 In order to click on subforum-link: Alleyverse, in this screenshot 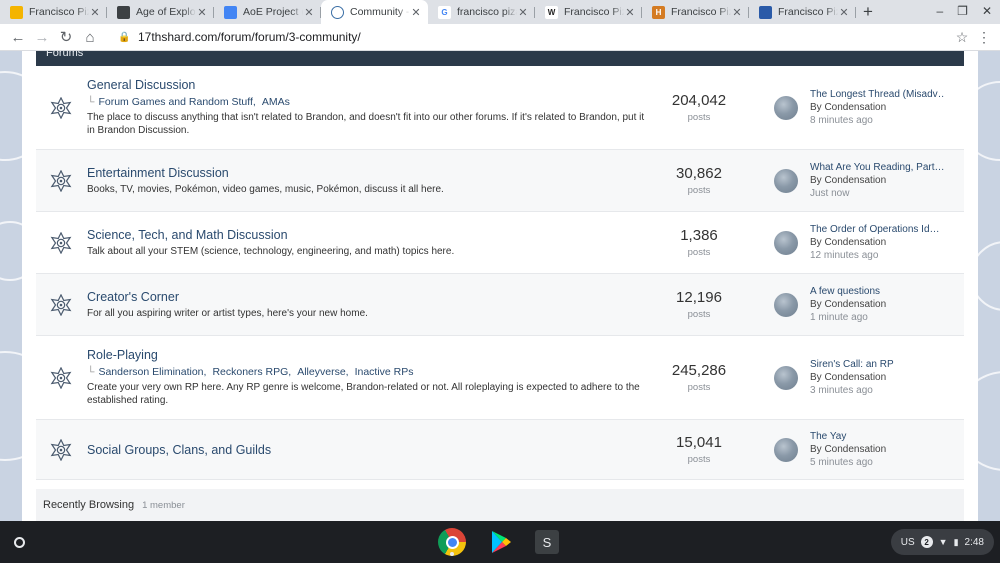, I will do `click(322, 372)`.